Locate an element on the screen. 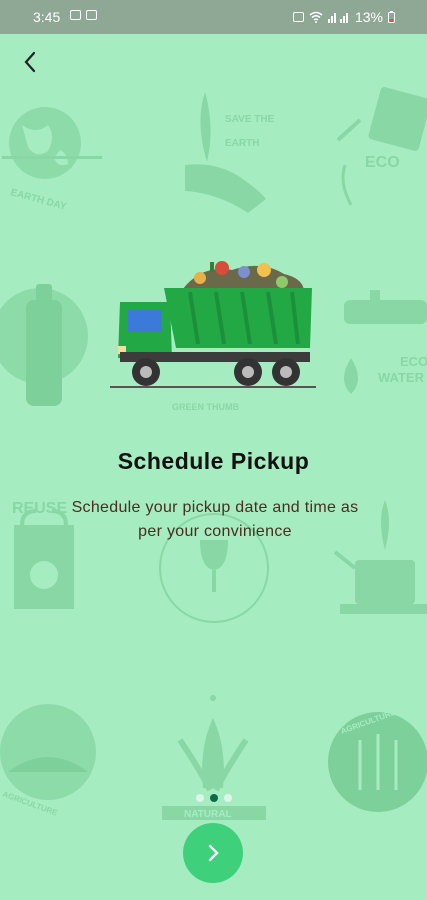 The height and width of the screenshot is (900, 427). back-button is located at coordinates (30, 62).